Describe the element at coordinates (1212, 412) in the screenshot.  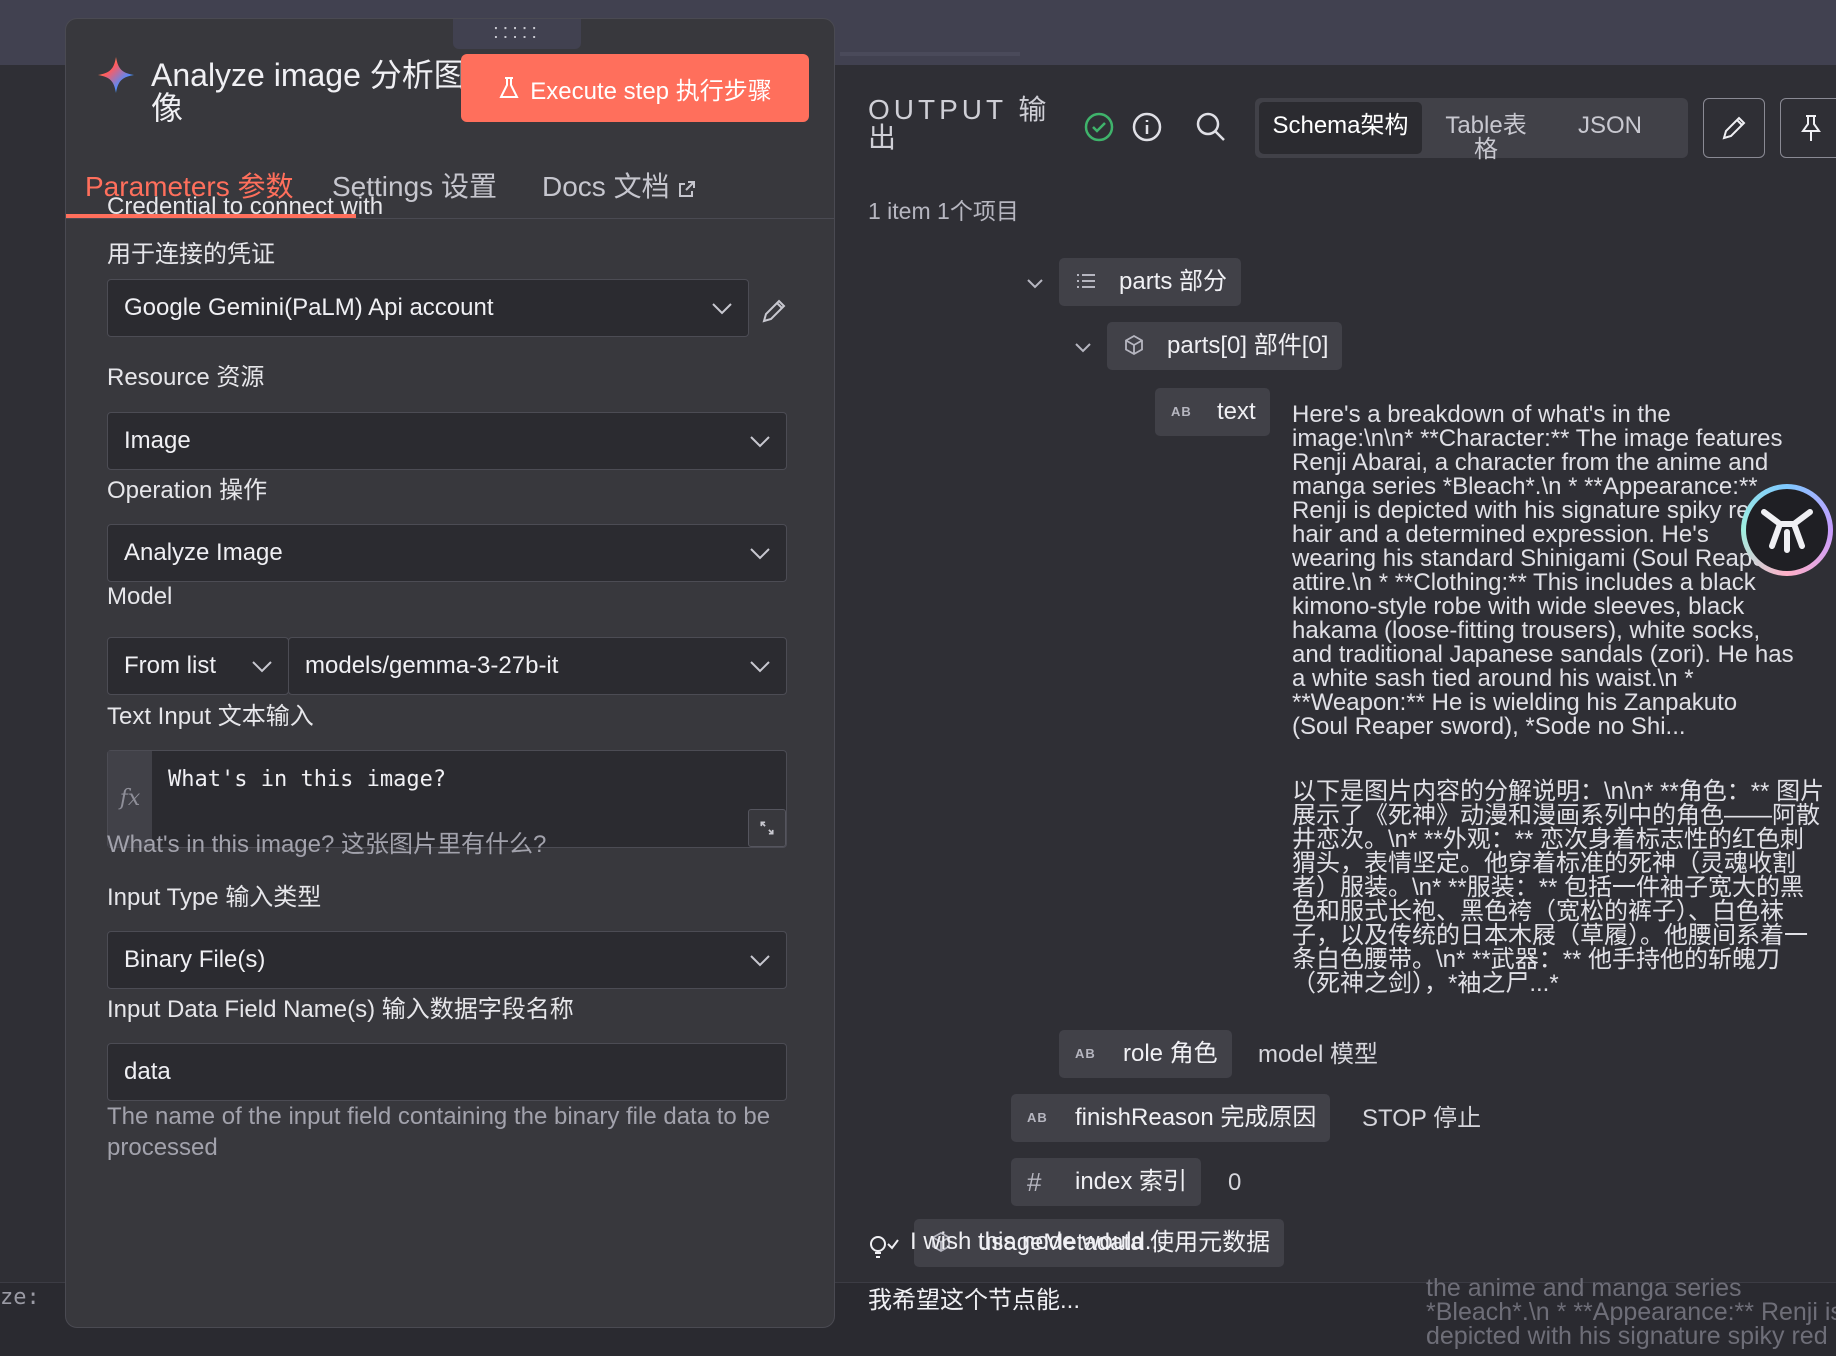
I see `tree-node-text: AB text` at that location.